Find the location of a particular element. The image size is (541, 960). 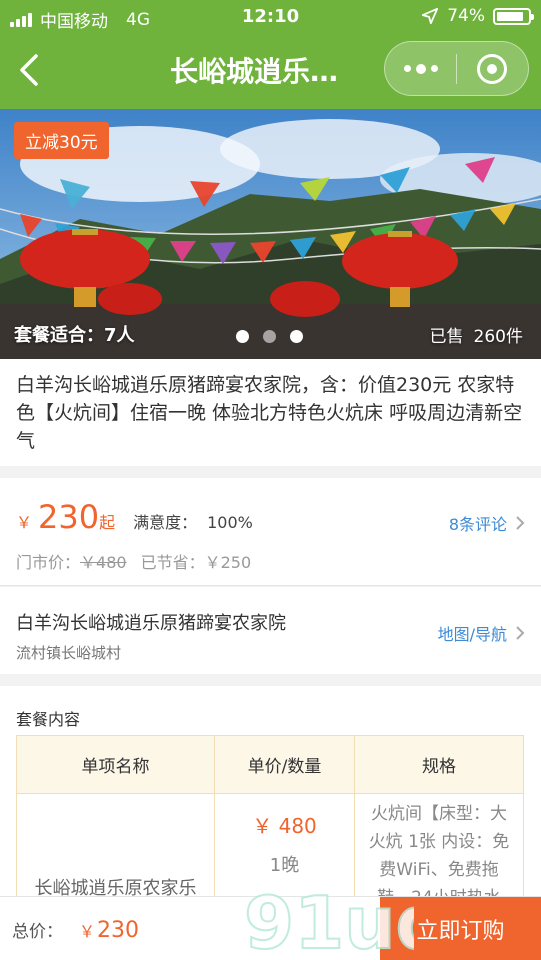

original-price: ￥480 is located at coordinates (103, 562).